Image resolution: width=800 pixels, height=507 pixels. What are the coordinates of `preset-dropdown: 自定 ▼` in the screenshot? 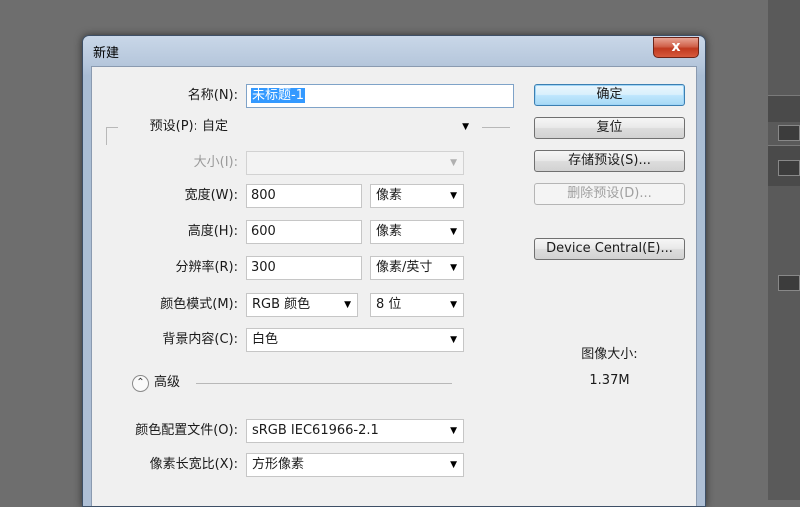 It's located at (336, 127).